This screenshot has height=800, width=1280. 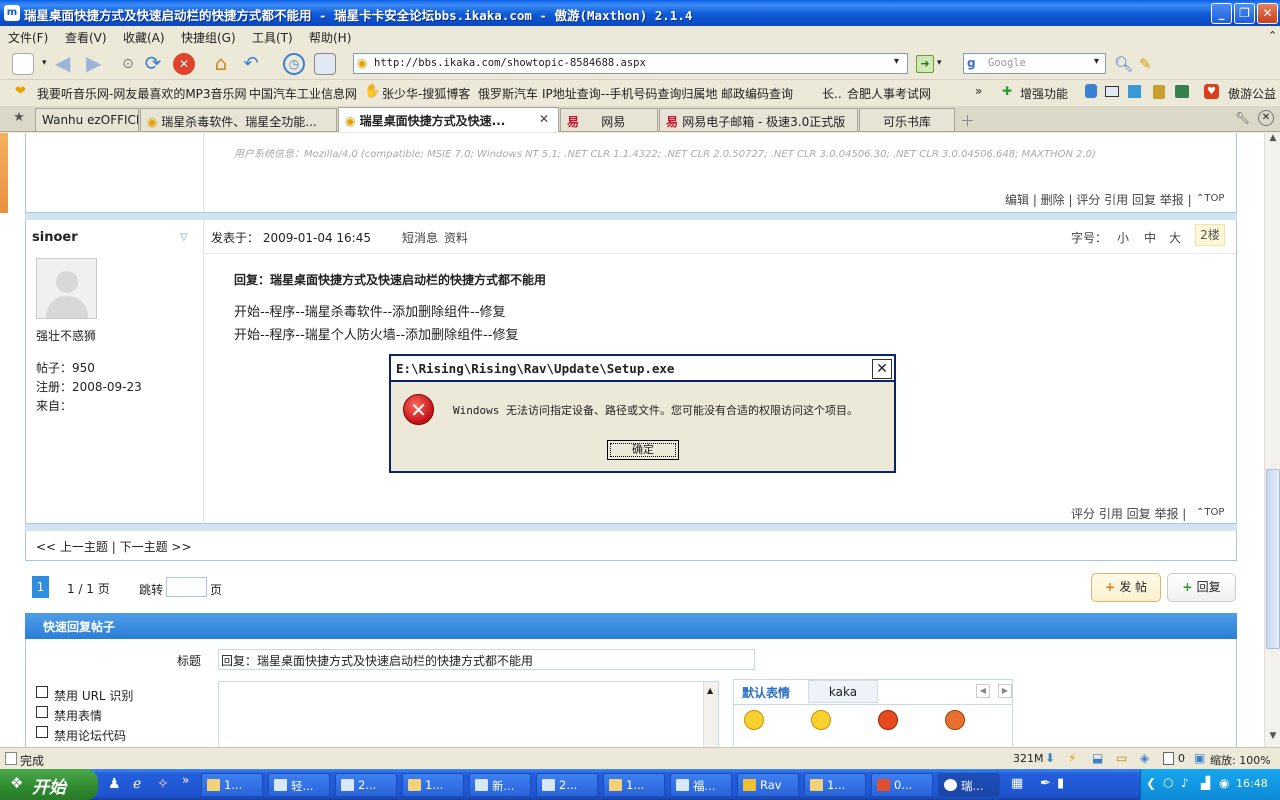 I want to click on clock: 16:48, so click(x=1252, y=783).